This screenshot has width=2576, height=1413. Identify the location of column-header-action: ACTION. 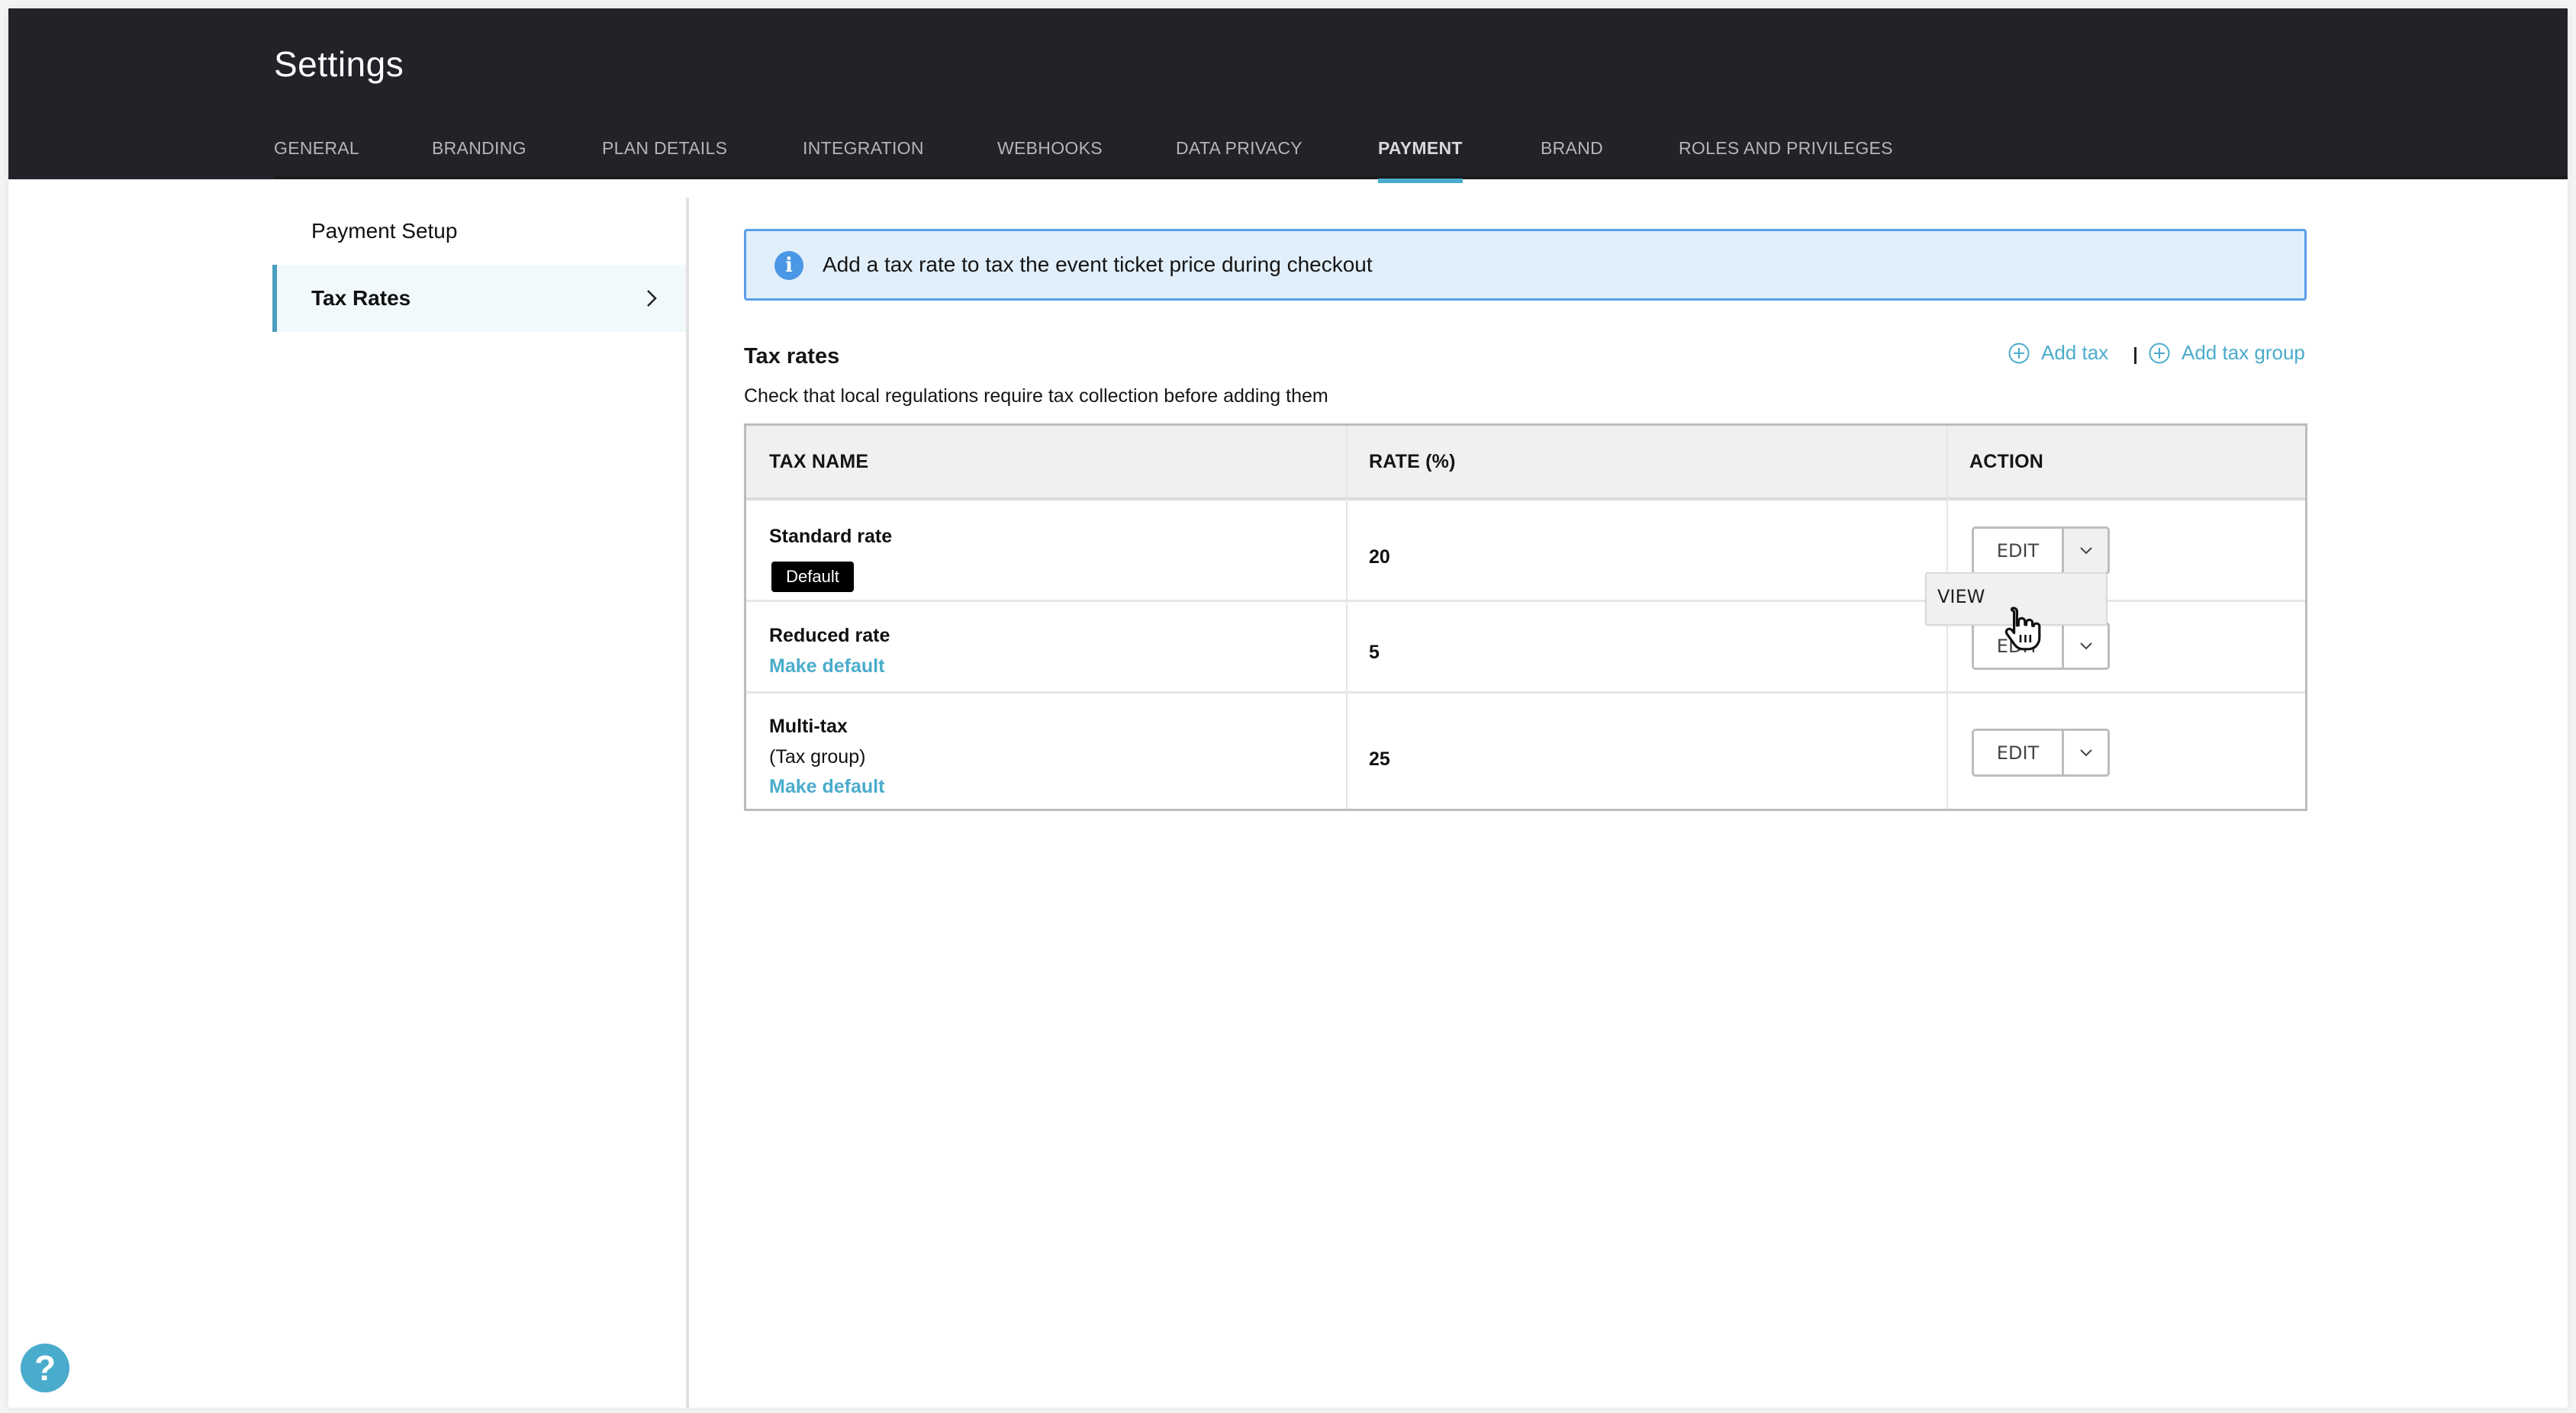
(2006, 461).